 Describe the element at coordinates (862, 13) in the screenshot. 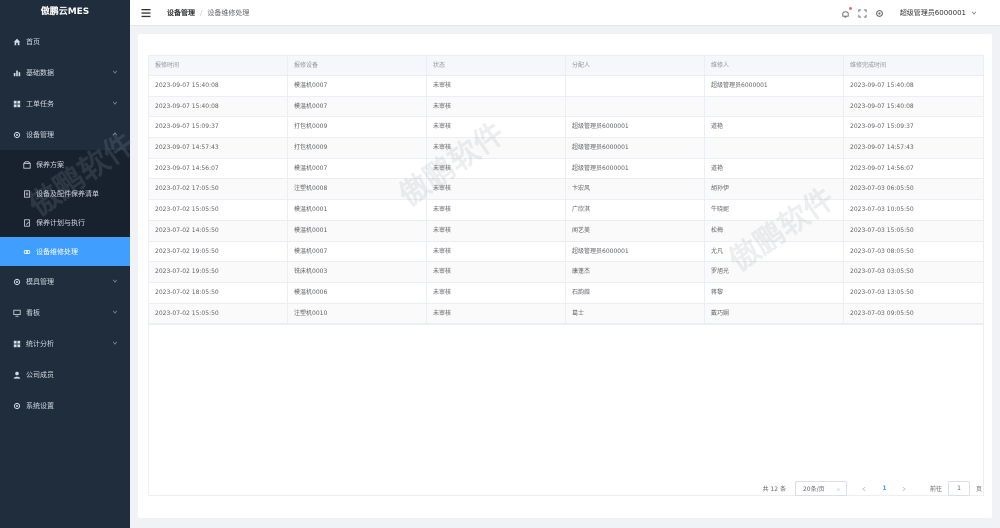

I see `fullscreen-icon` at that location.